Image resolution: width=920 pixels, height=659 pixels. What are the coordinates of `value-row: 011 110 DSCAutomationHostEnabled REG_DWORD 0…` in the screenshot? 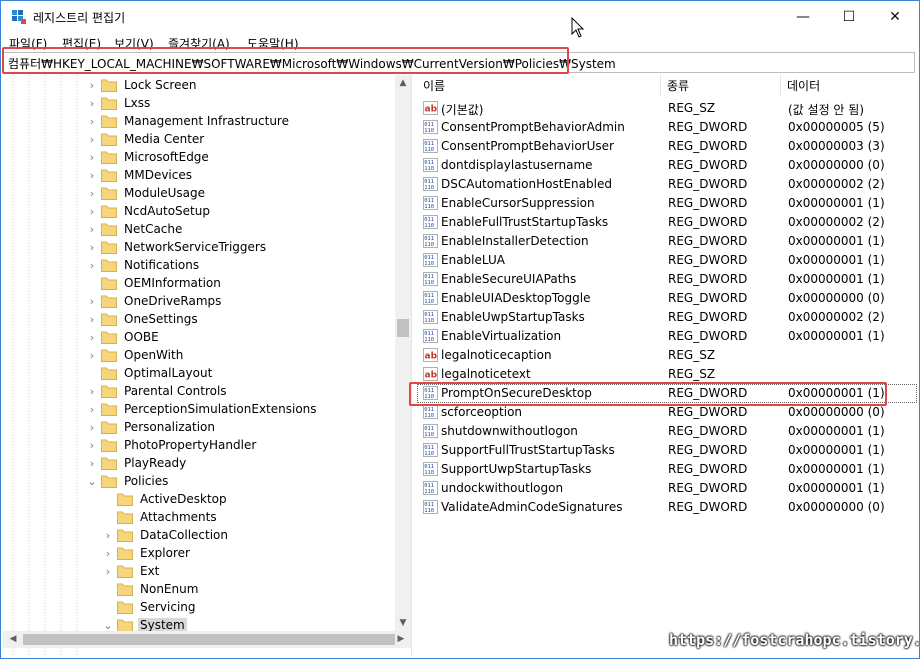 It's located at (667, 184).